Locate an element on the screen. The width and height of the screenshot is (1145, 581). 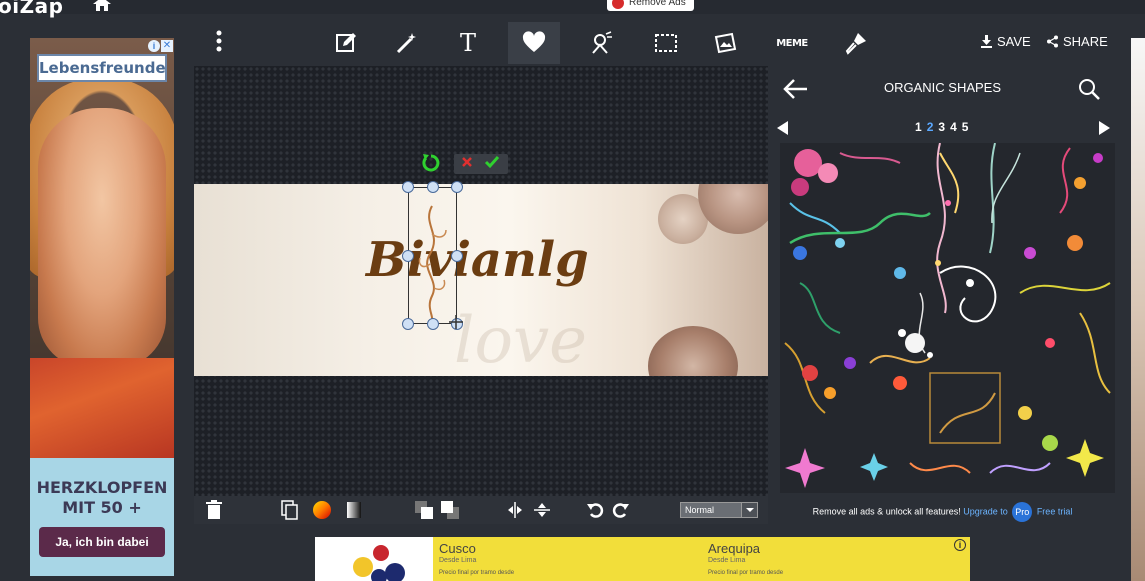
ad-close-icon: ✕ is located at coordinates (167, 46).